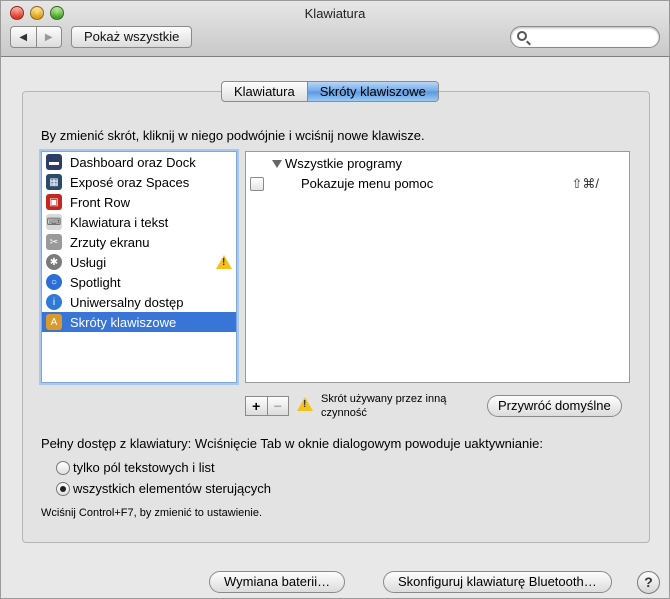 The height and width of the screenshot is (599, 670). Describe the element at coordinates (384, 406) in the screenshot. I see `conflict-note: Skrót używany przez inną czynność` at that location.